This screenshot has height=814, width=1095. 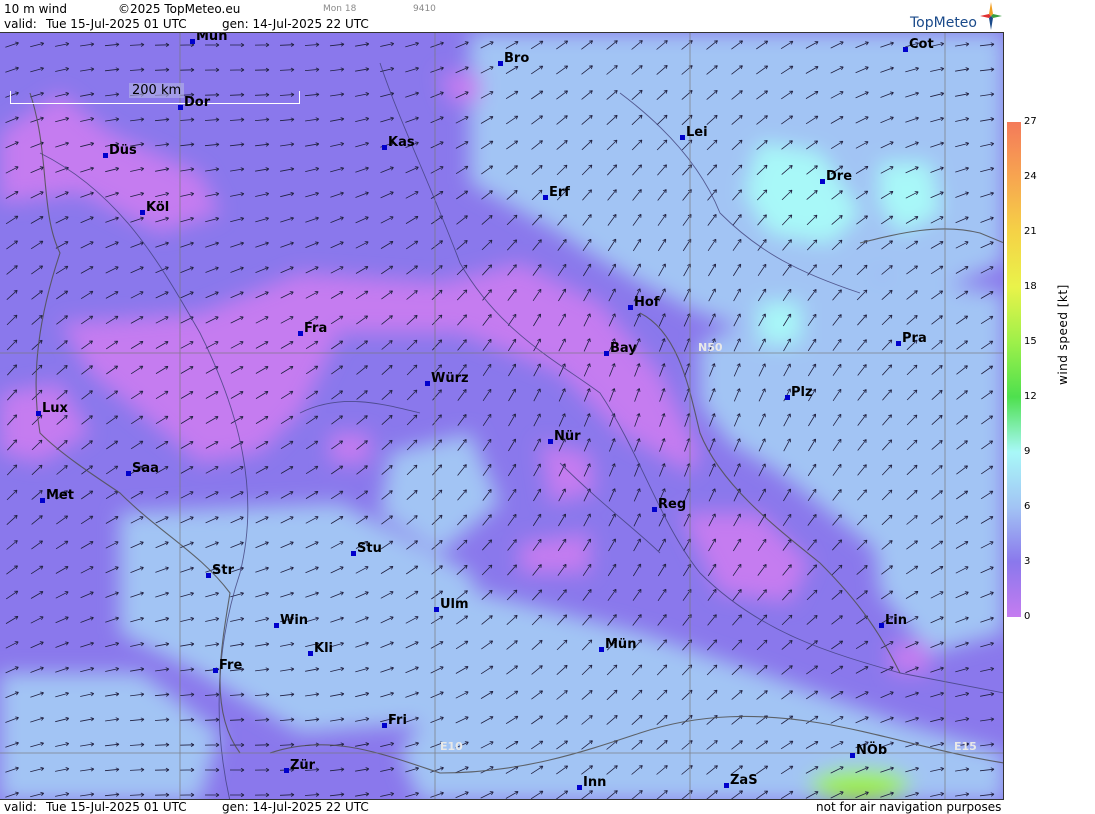 What do you see at coordinates (556, 192) in the screenshot?
I see `city-label: Erf` at bounding box center [556, 192].